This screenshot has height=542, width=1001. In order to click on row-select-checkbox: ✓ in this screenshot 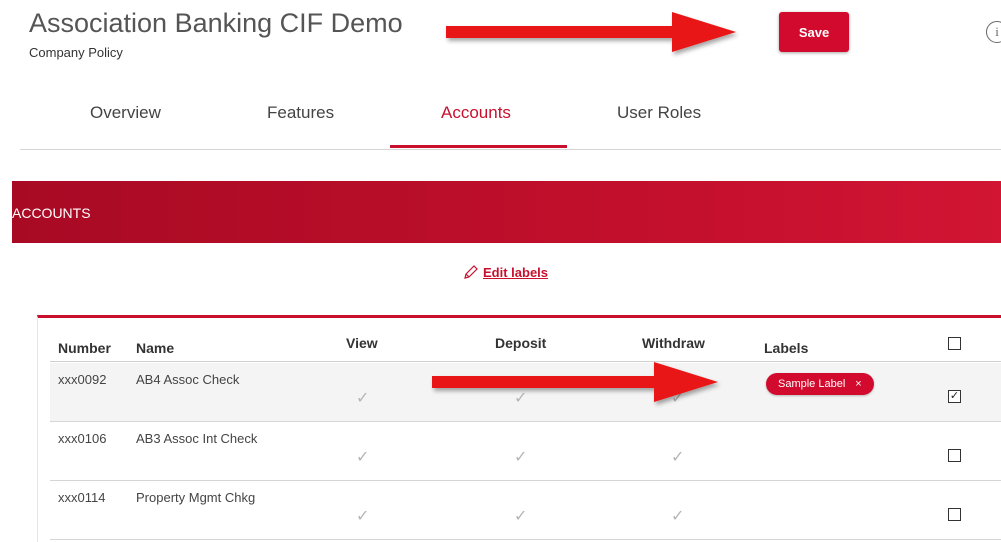, I will do `click(954, 396)`.